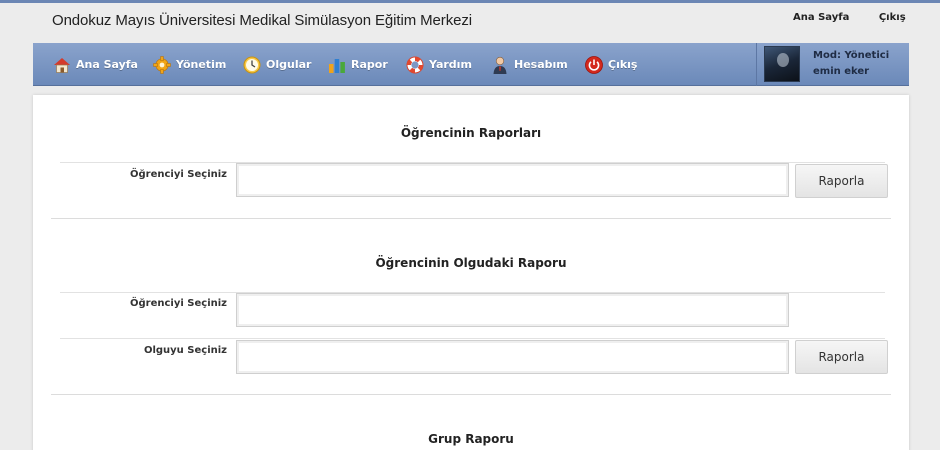 This screenshot has width=940, height=450. What do you see at coordinates (821, 17) in the screenshot?
I see `top-link-home: Ana Sayfa` at bounding box center [821, 17].